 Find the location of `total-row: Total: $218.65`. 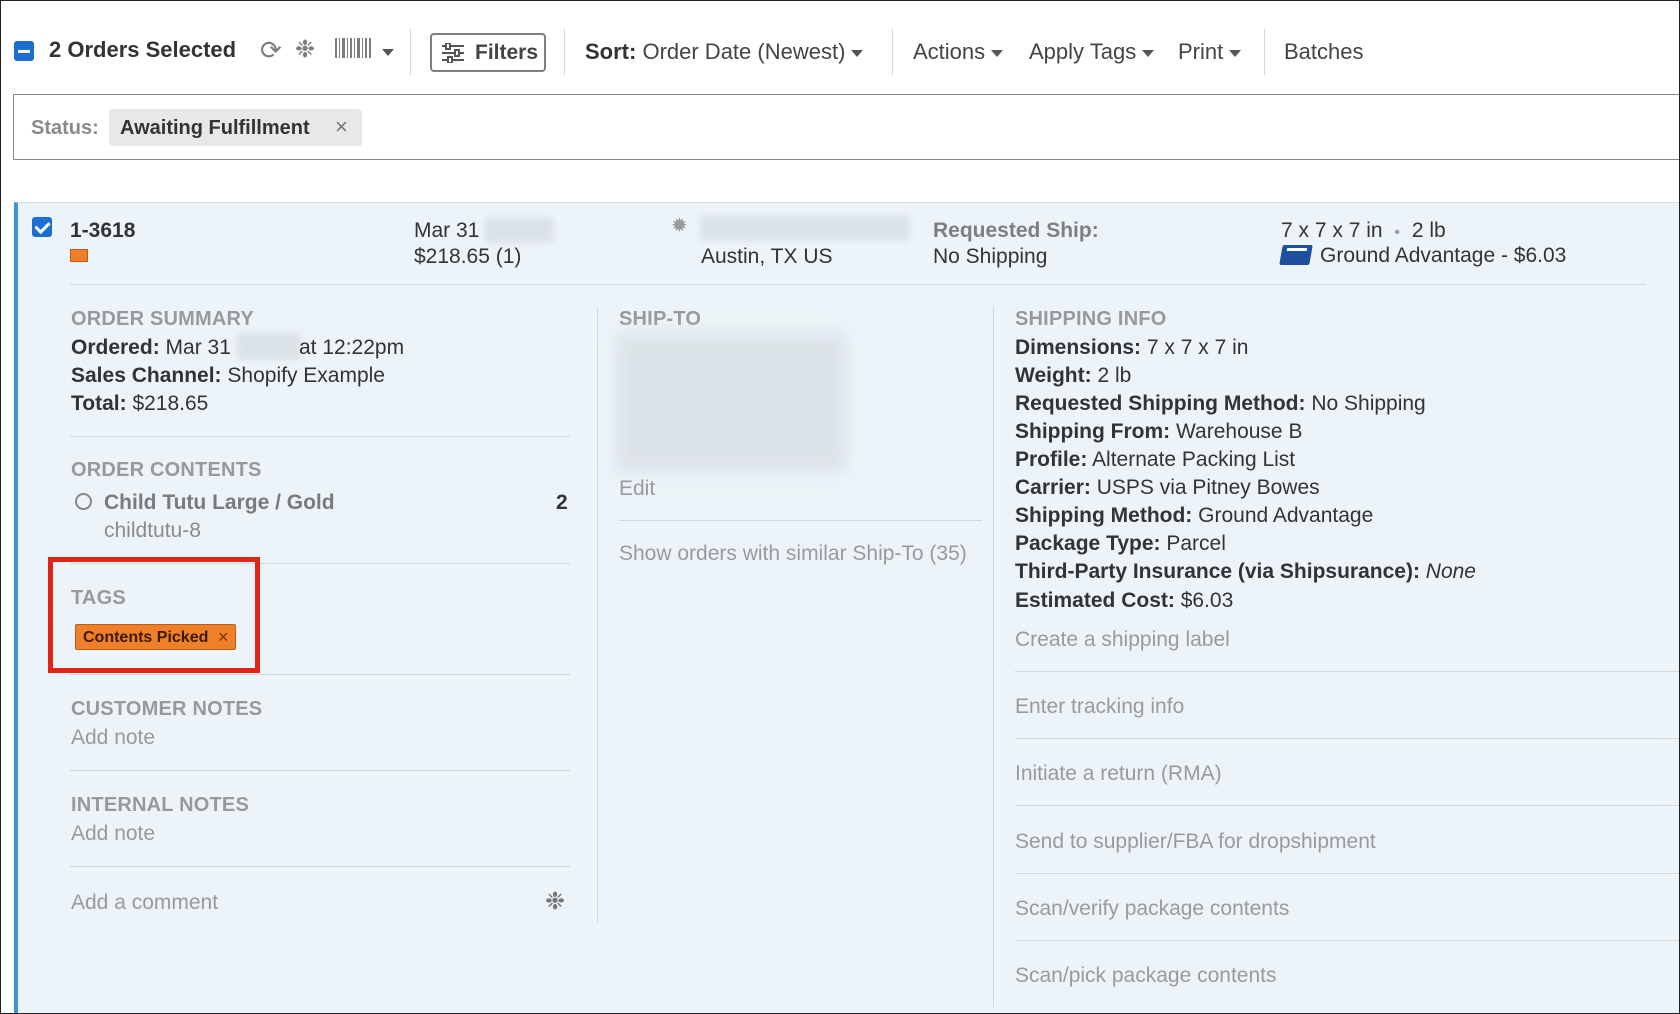

total-row: Total: $218.65 is located at coordinates (139, 404).